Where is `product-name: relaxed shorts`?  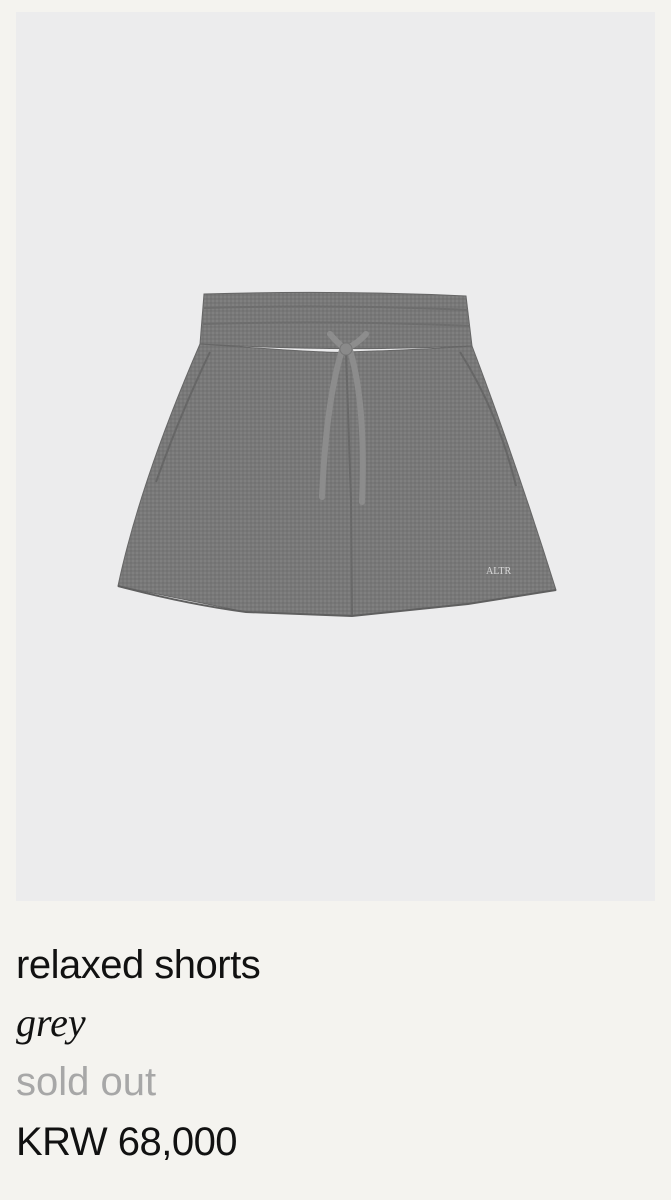 product-name: relaxed shorts is located at coordinates (336, 965).